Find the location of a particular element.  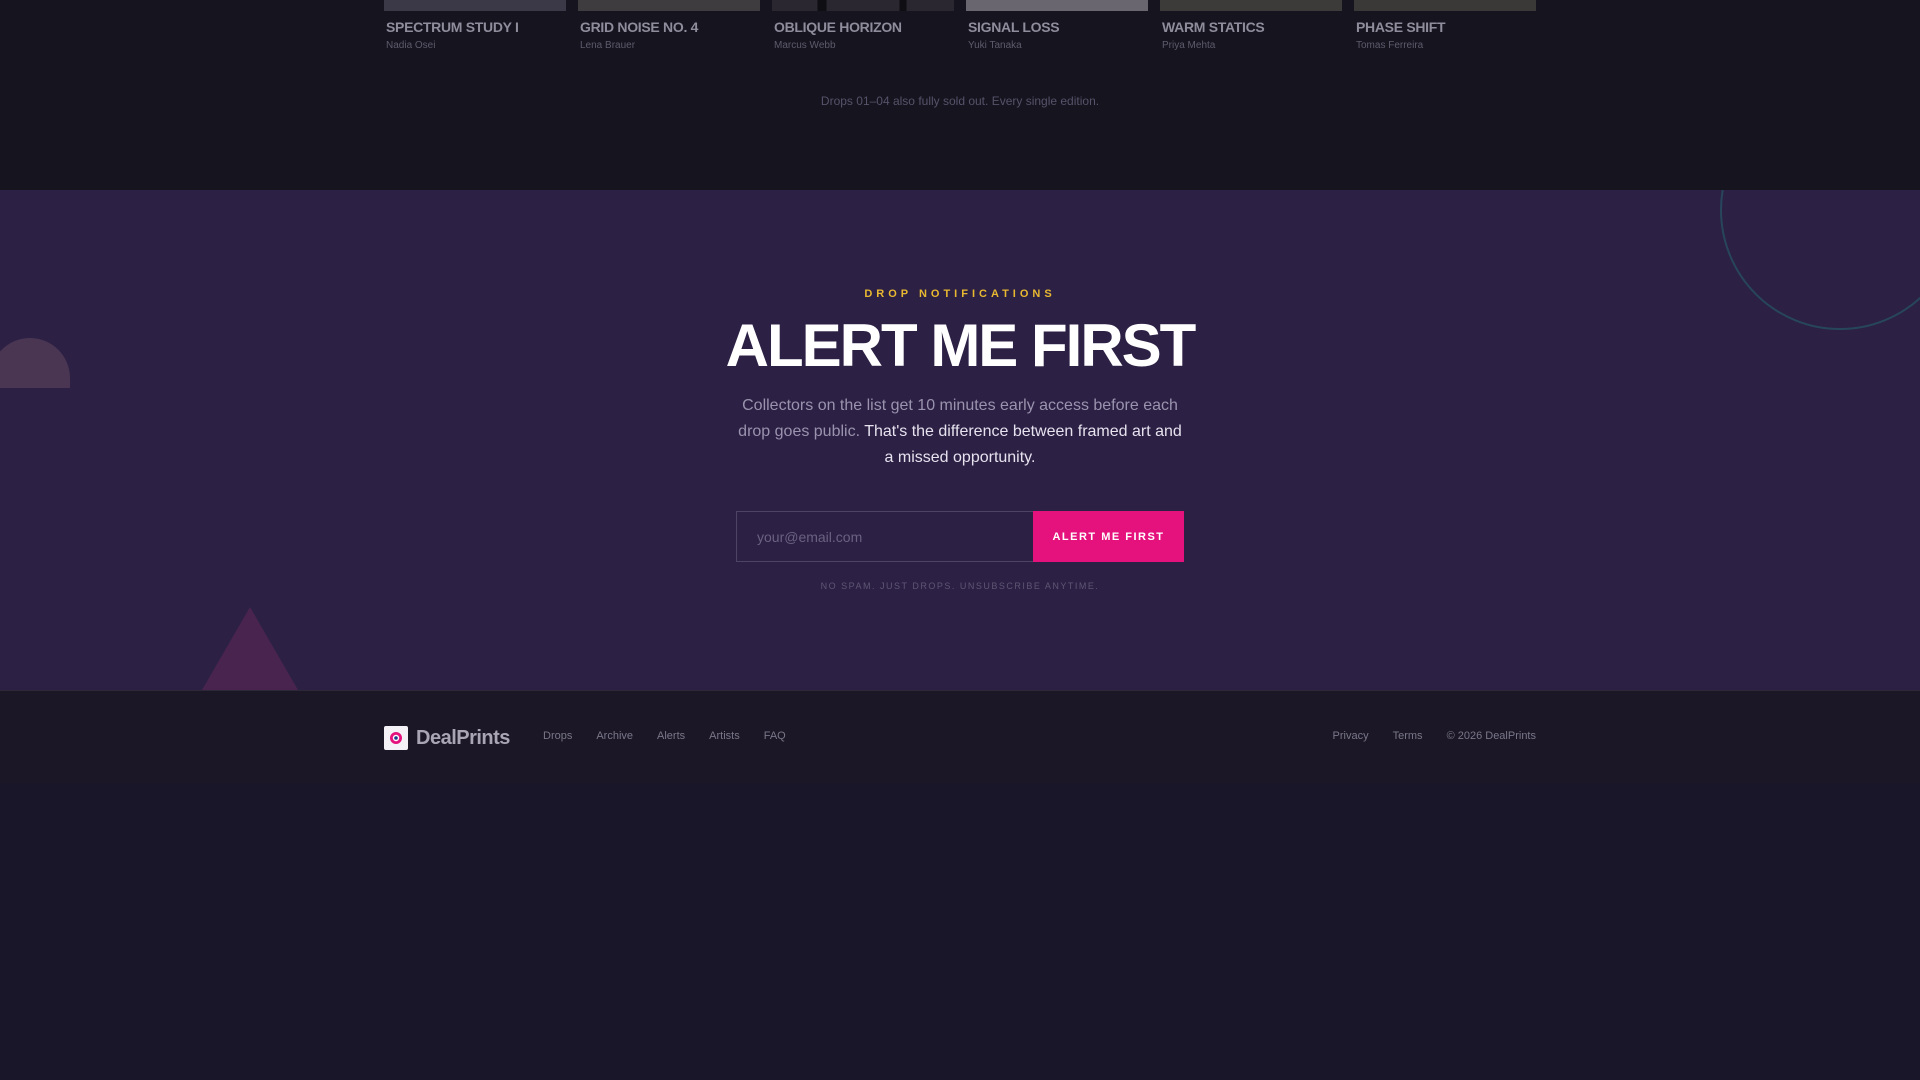

section-eyebrow: DROP NOTIFICATIONS is located at coordinates (960, 294).